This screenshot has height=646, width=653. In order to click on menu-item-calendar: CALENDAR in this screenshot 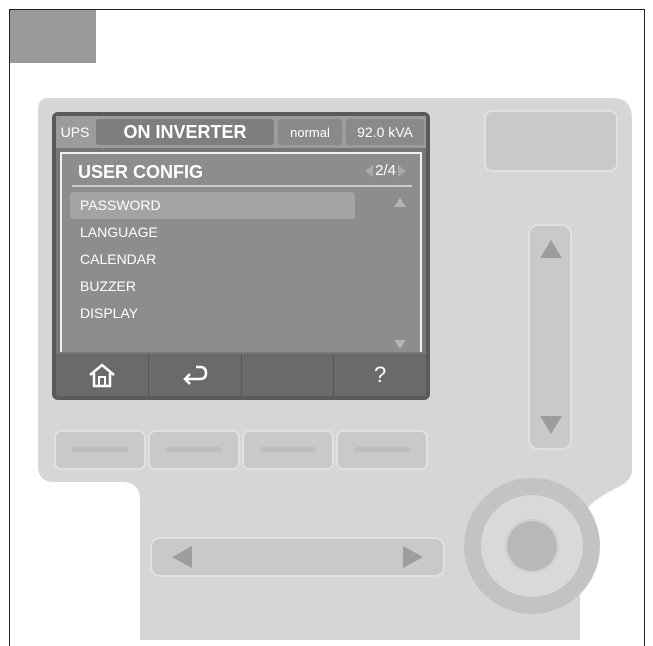, I will do `click(212, 259)`.